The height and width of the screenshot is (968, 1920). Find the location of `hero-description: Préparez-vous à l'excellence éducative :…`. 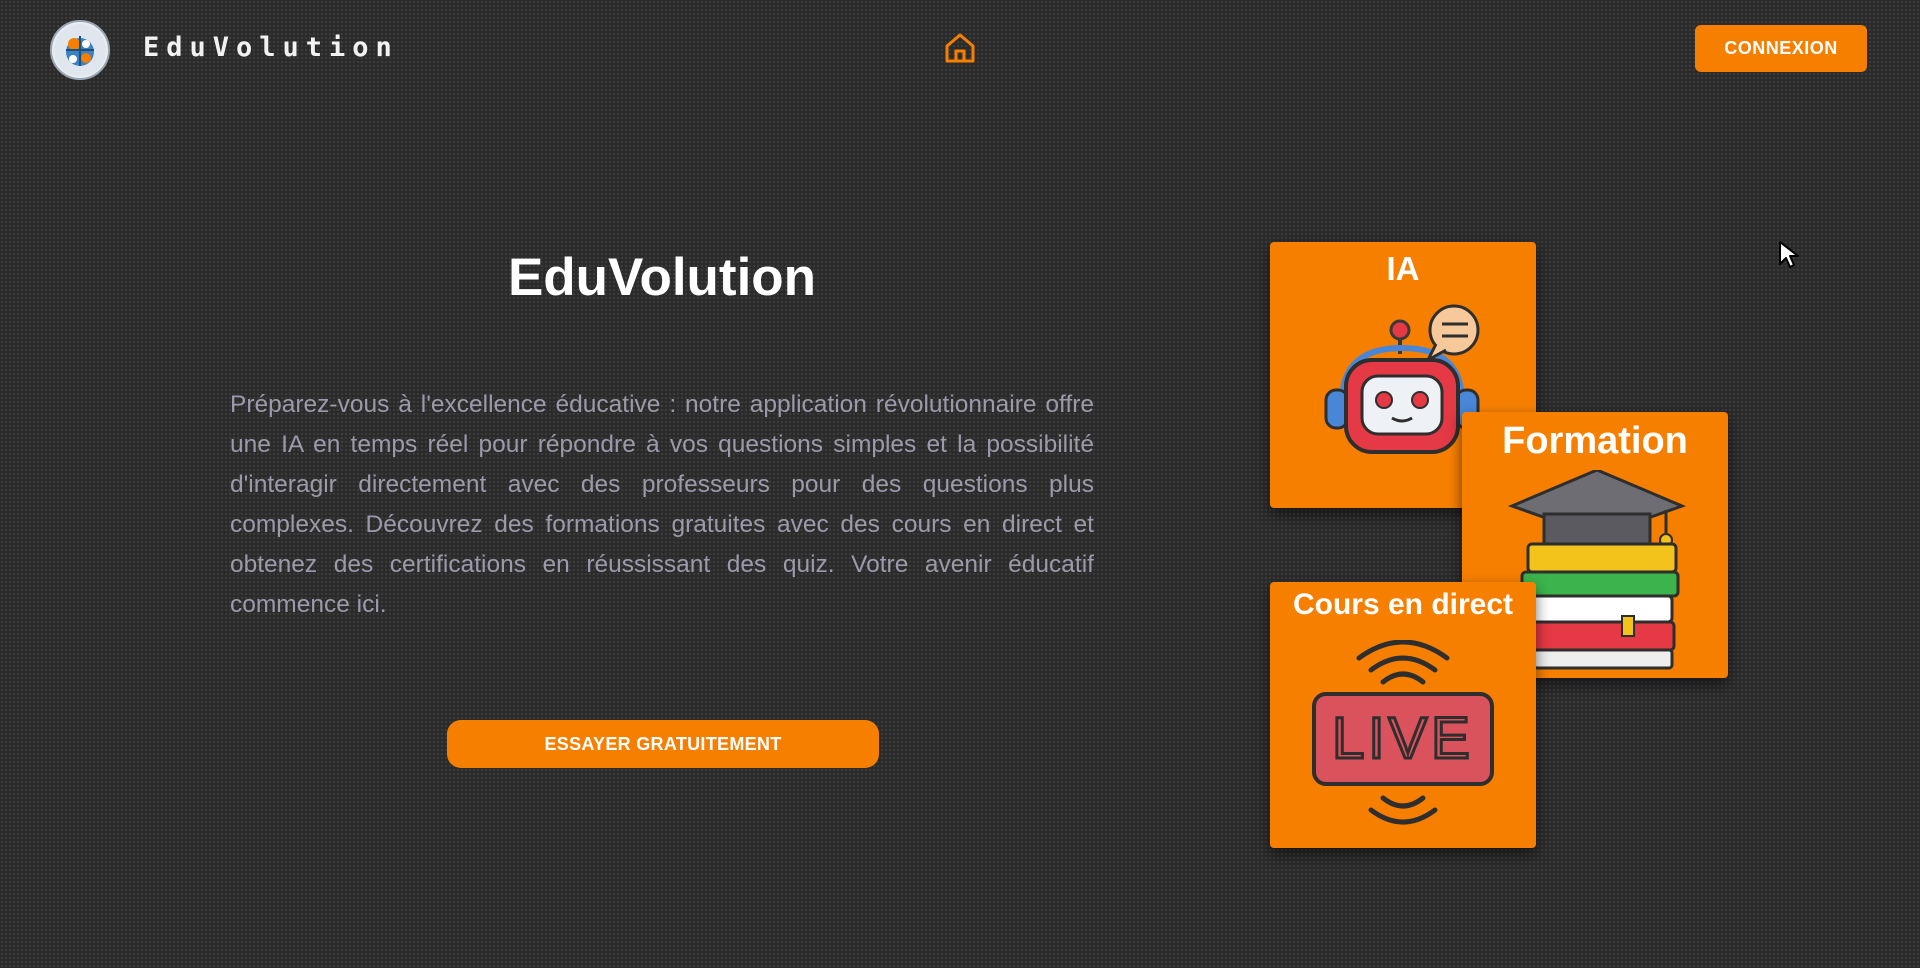

hero-description: Préparez-vous à l'excellence éducative :… is located at coordinates (662, 504).